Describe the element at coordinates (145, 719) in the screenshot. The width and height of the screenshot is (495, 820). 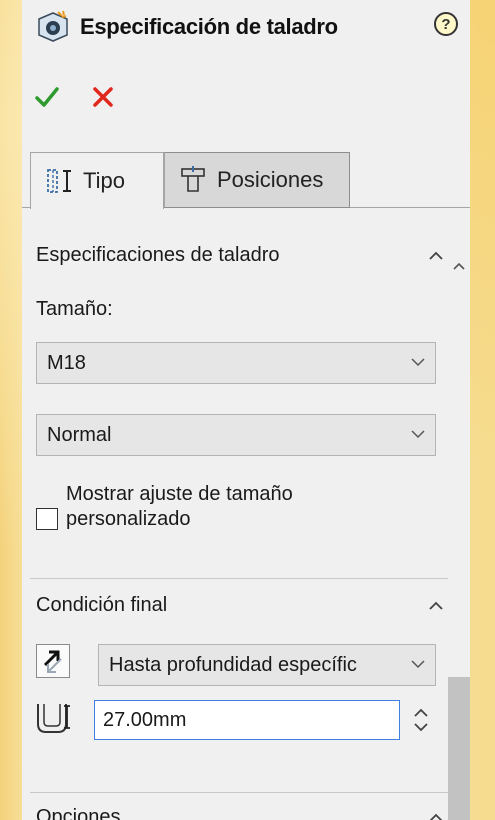
I see `depth-input-value: 27.00mm` at that location.